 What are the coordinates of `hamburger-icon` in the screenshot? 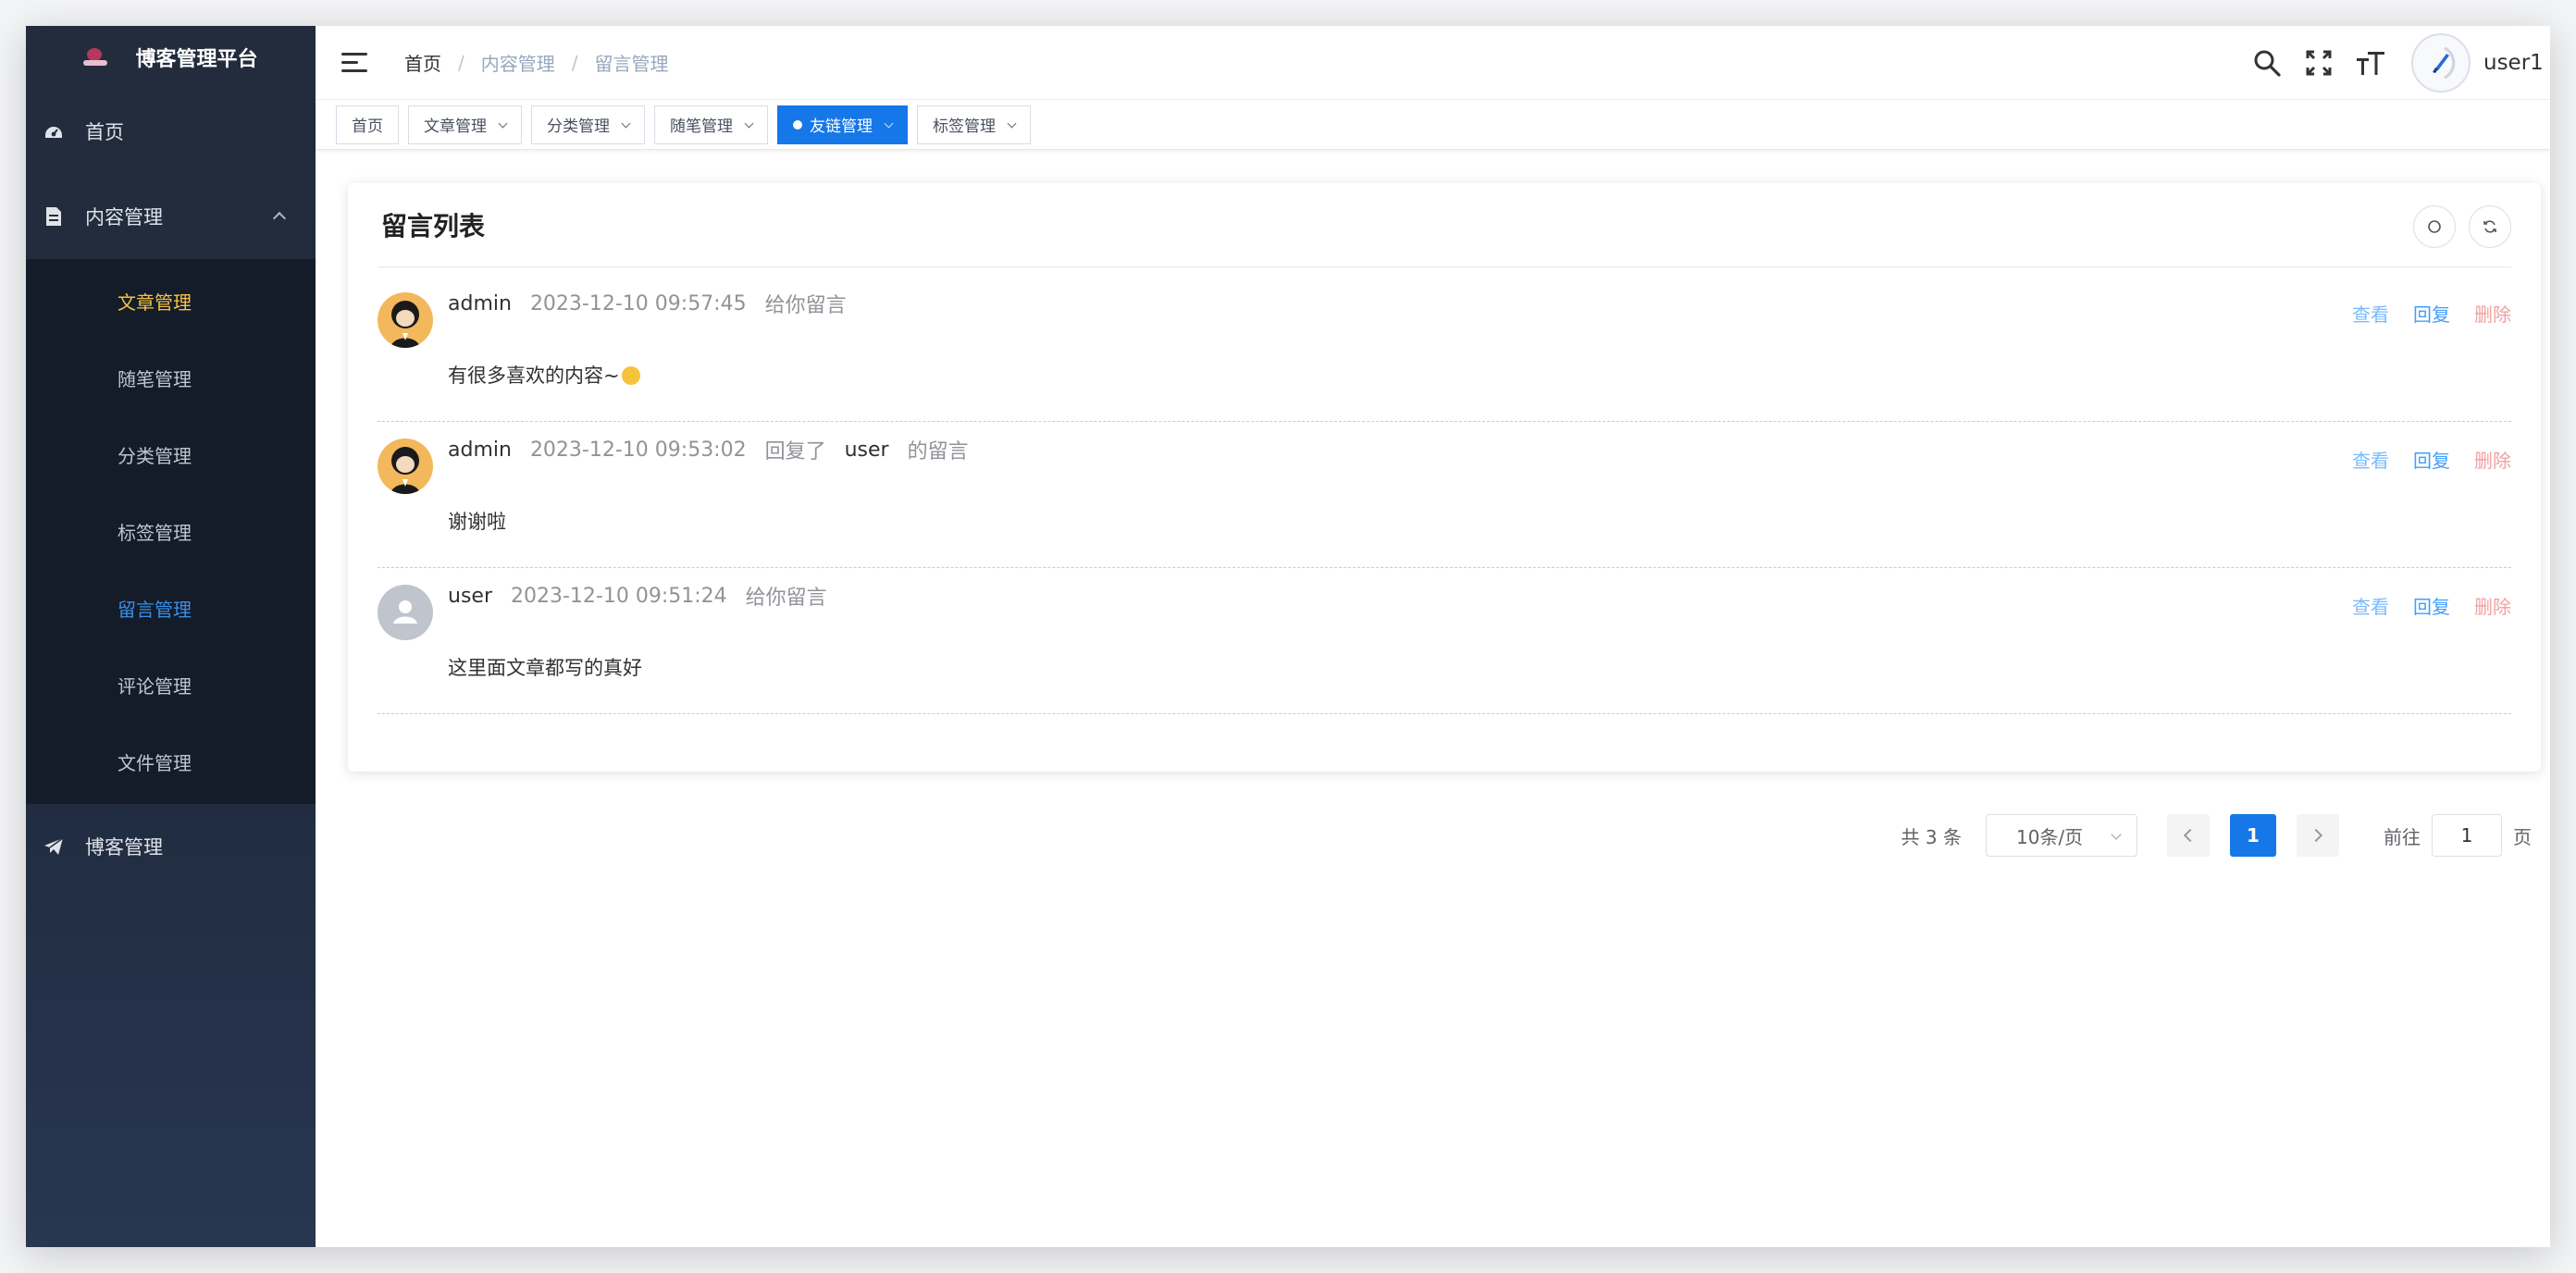 It's located at (354, 62).